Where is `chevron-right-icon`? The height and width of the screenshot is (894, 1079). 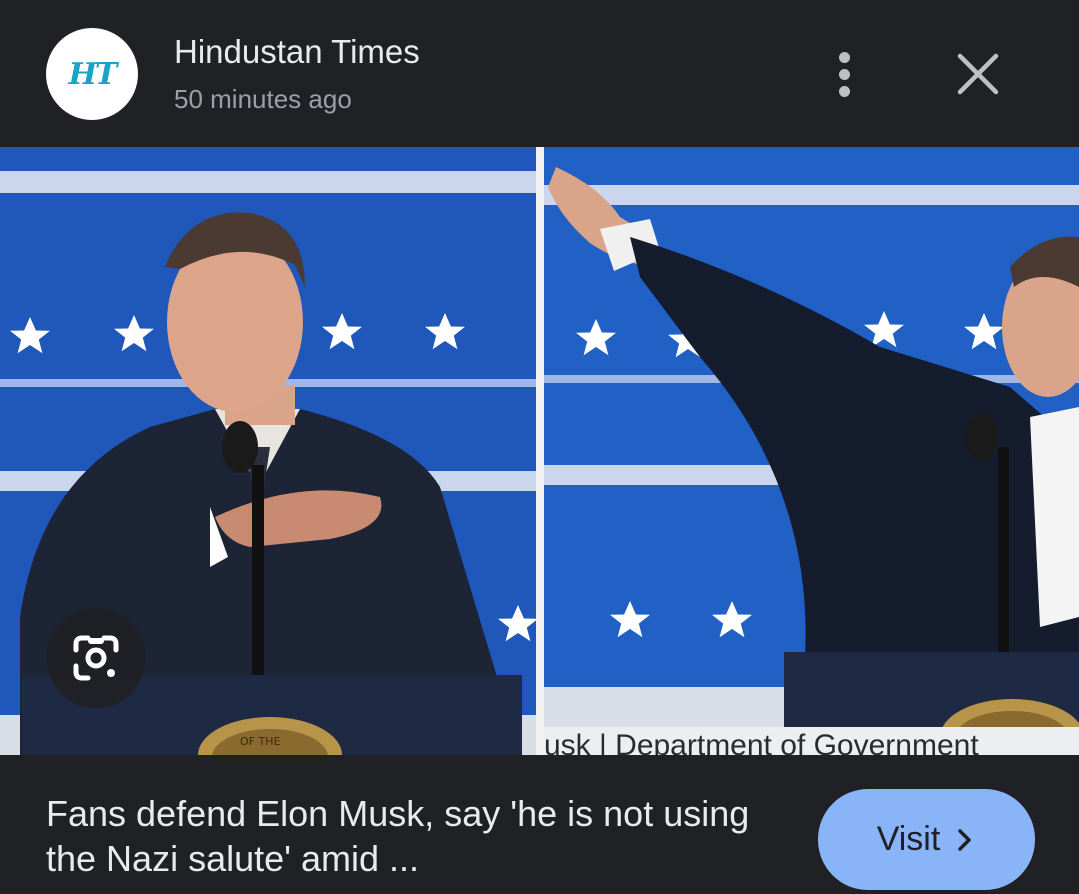
chevron-right-icon is located at coordinates (965, 839).